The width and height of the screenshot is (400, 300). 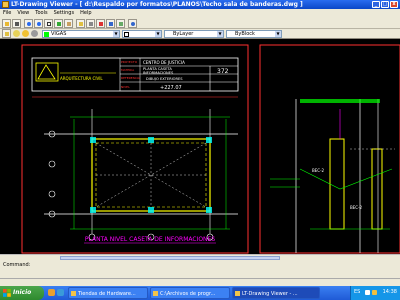 I want to click on close-button: x, so click(x=394, y=4).